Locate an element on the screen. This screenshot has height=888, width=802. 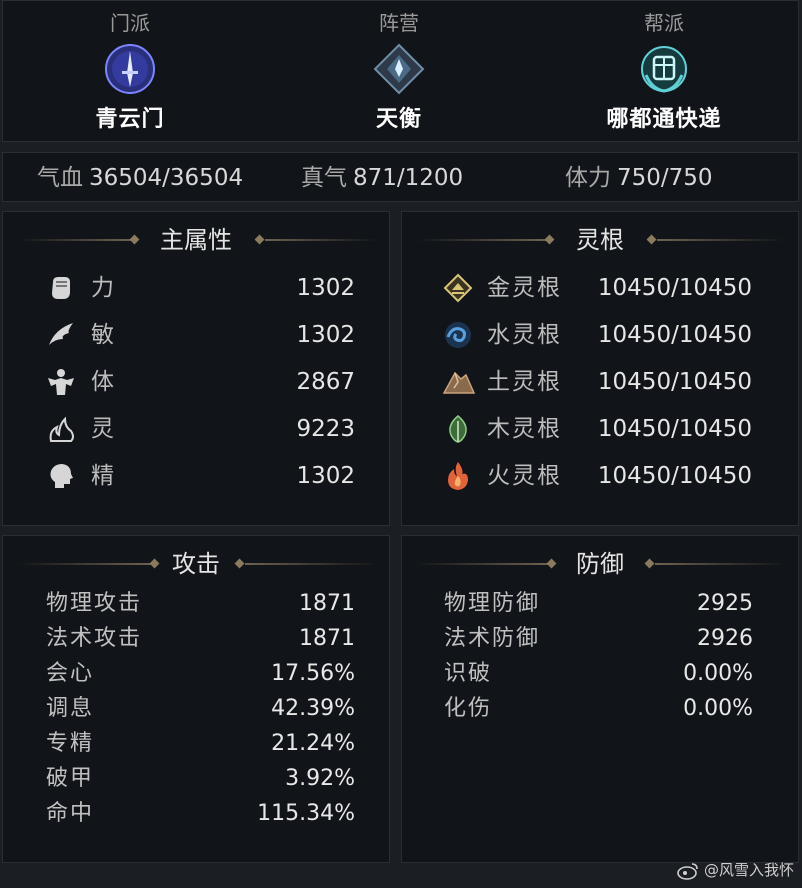
attribute-value: 2867 is located at coordinates (325, 382).